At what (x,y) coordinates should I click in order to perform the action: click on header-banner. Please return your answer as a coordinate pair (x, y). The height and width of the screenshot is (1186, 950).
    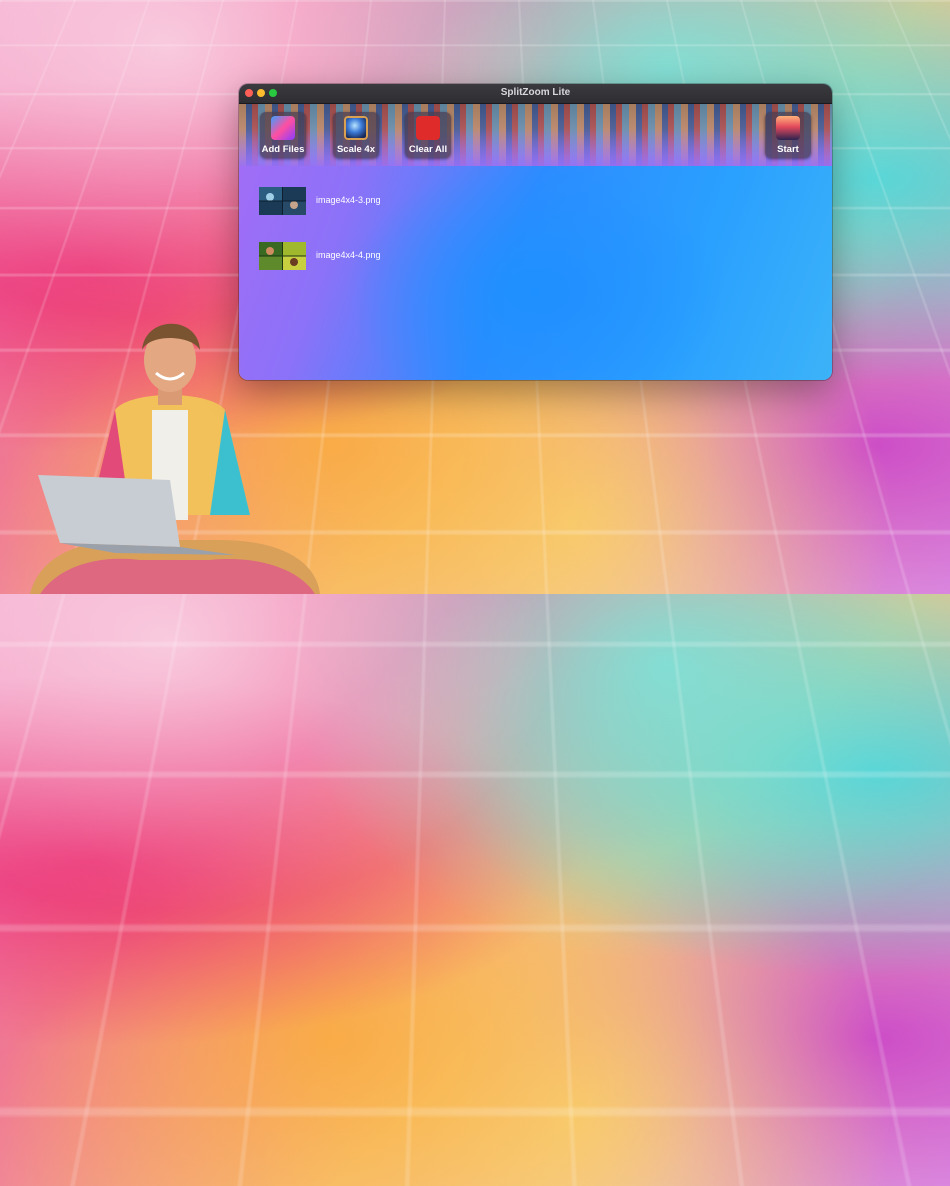
    Looking at the image, I should click on (535, 135).